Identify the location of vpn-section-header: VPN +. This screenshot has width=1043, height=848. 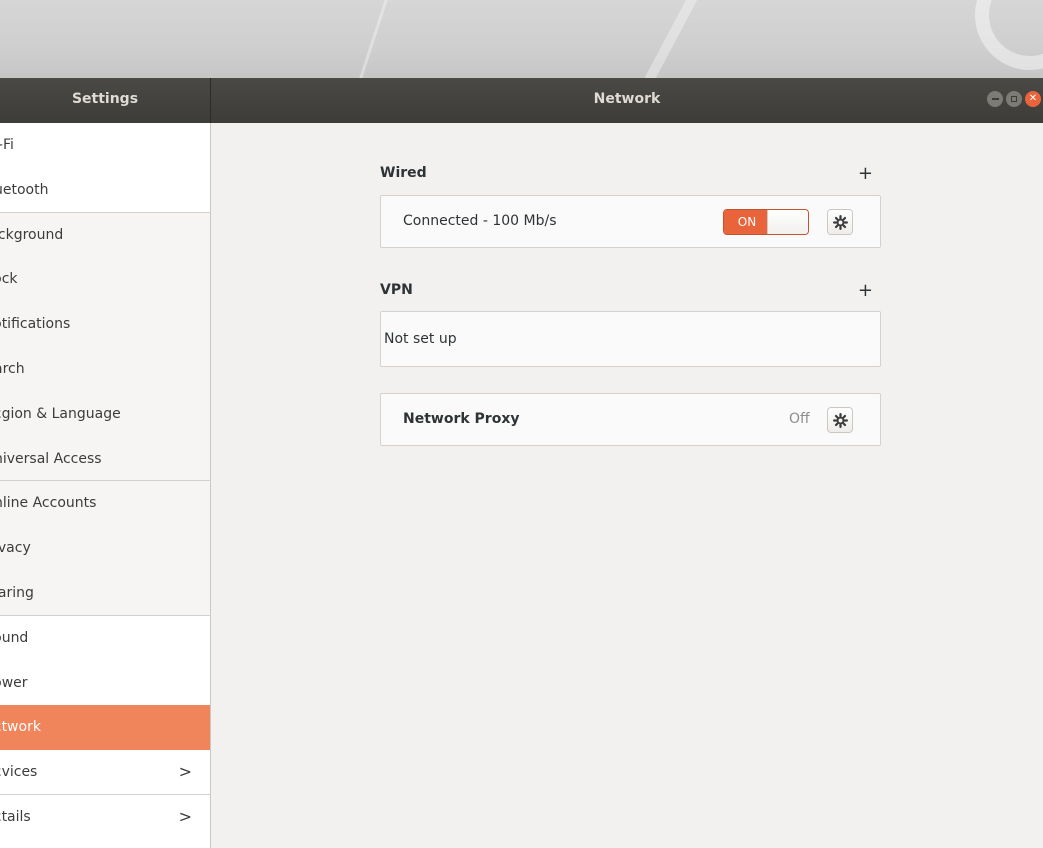
(630, 291).